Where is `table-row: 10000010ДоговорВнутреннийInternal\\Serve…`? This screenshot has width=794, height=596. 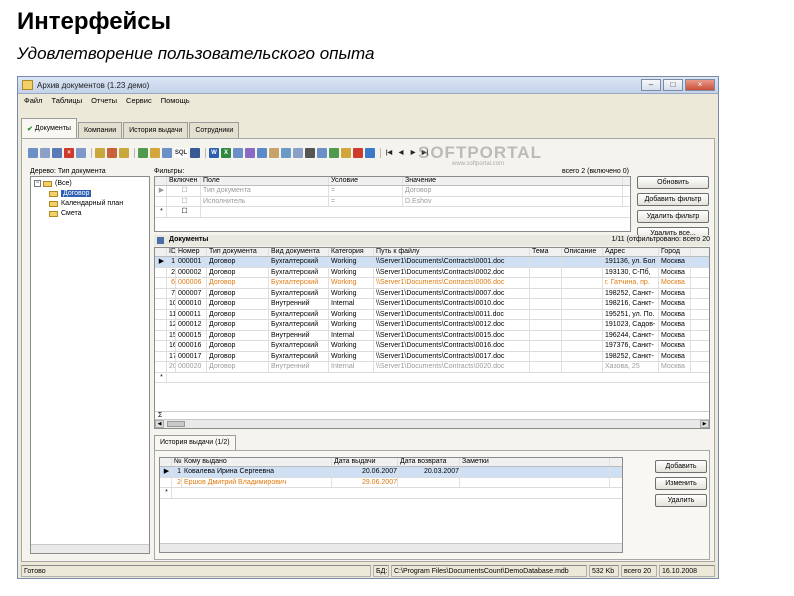 table-row: 10000010ДоговорВнутреннийInternal\\Serve… is located at coordinates (432, 304).